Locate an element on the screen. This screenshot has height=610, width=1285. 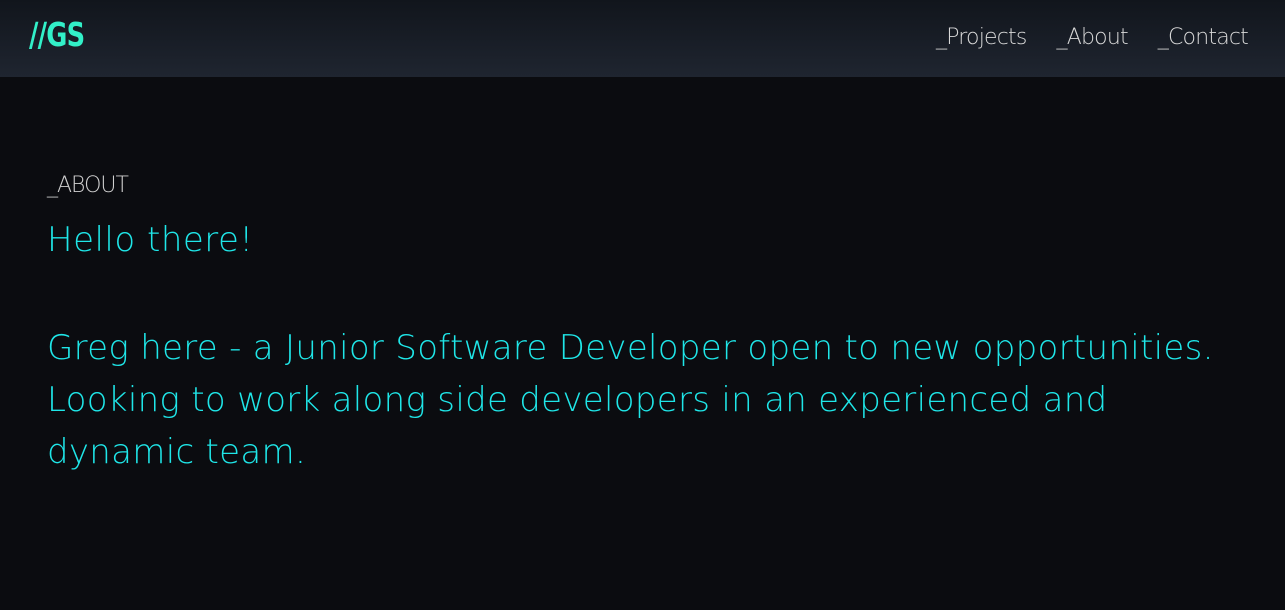
nav-link-about: _About is located at coordinates (1093, 38).